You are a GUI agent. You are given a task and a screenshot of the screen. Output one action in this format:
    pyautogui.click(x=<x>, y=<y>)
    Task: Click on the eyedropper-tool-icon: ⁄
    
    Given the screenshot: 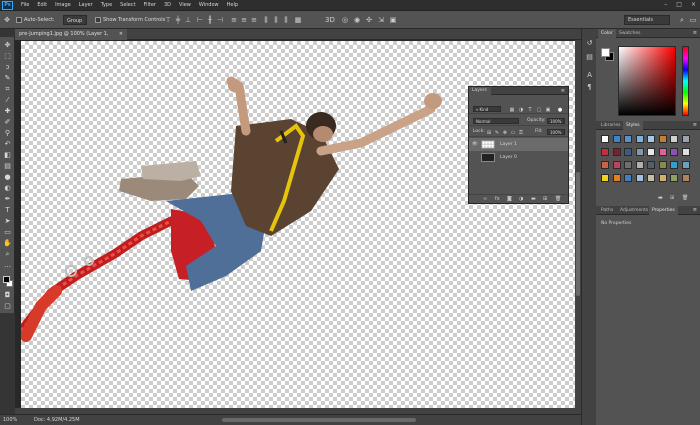 What is the action you would take?
    pyautogui.click(x=7, y=100)
    